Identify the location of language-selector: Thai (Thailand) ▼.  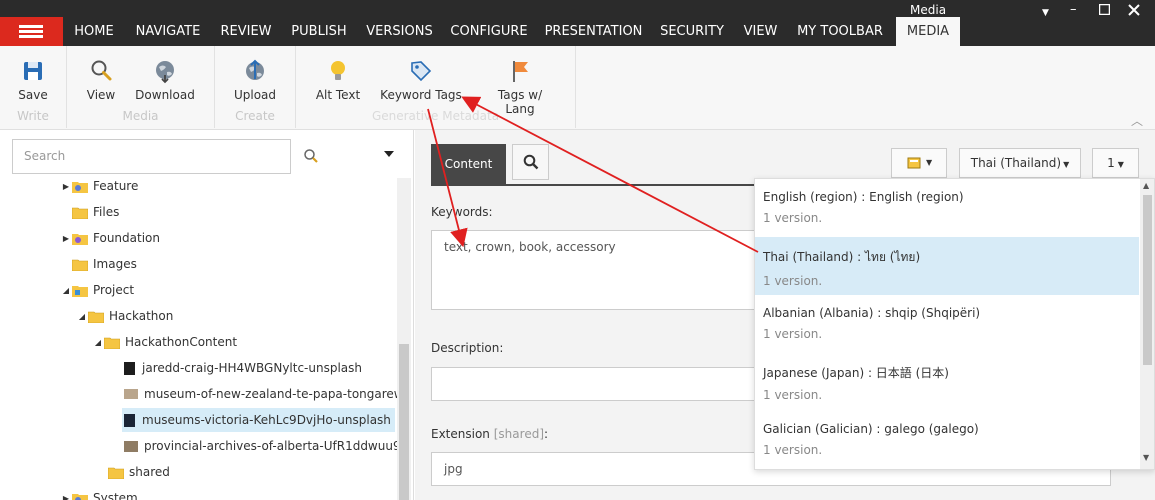
(1020, 163).